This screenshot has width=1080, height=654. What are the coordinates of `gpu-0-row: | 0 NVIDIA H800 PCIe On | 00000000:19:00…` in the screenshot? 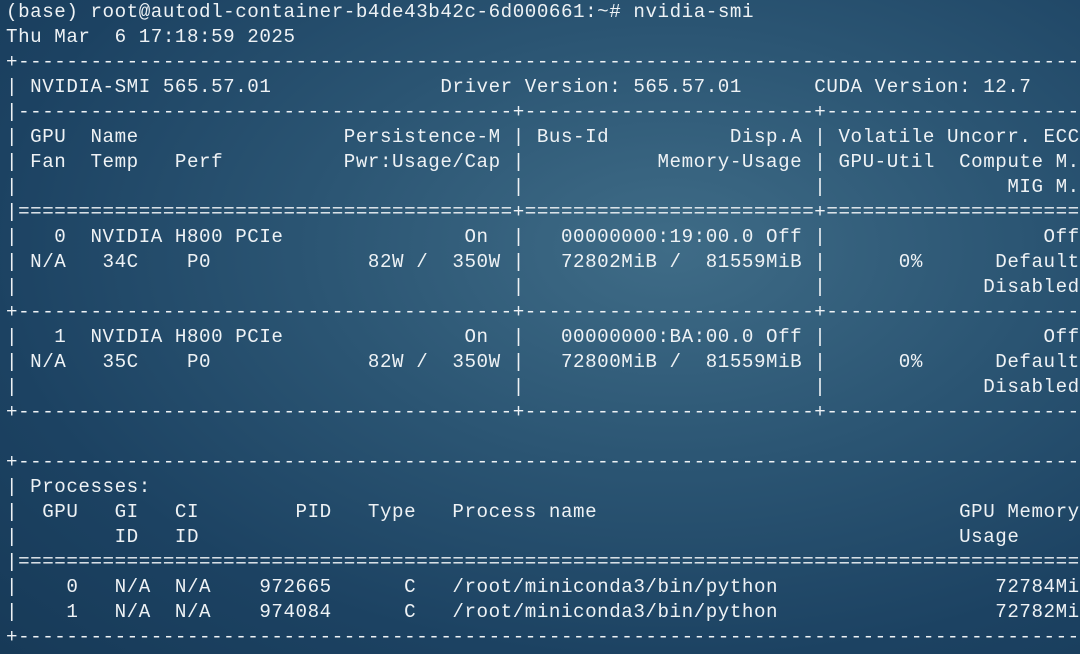 It's located at (543, 237).